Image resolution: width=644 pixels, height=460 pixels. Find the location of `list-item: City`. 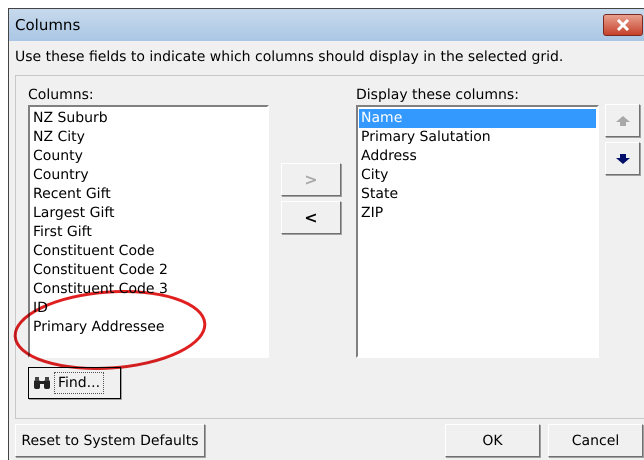

list-item: City is located at coordinates (477, 175).